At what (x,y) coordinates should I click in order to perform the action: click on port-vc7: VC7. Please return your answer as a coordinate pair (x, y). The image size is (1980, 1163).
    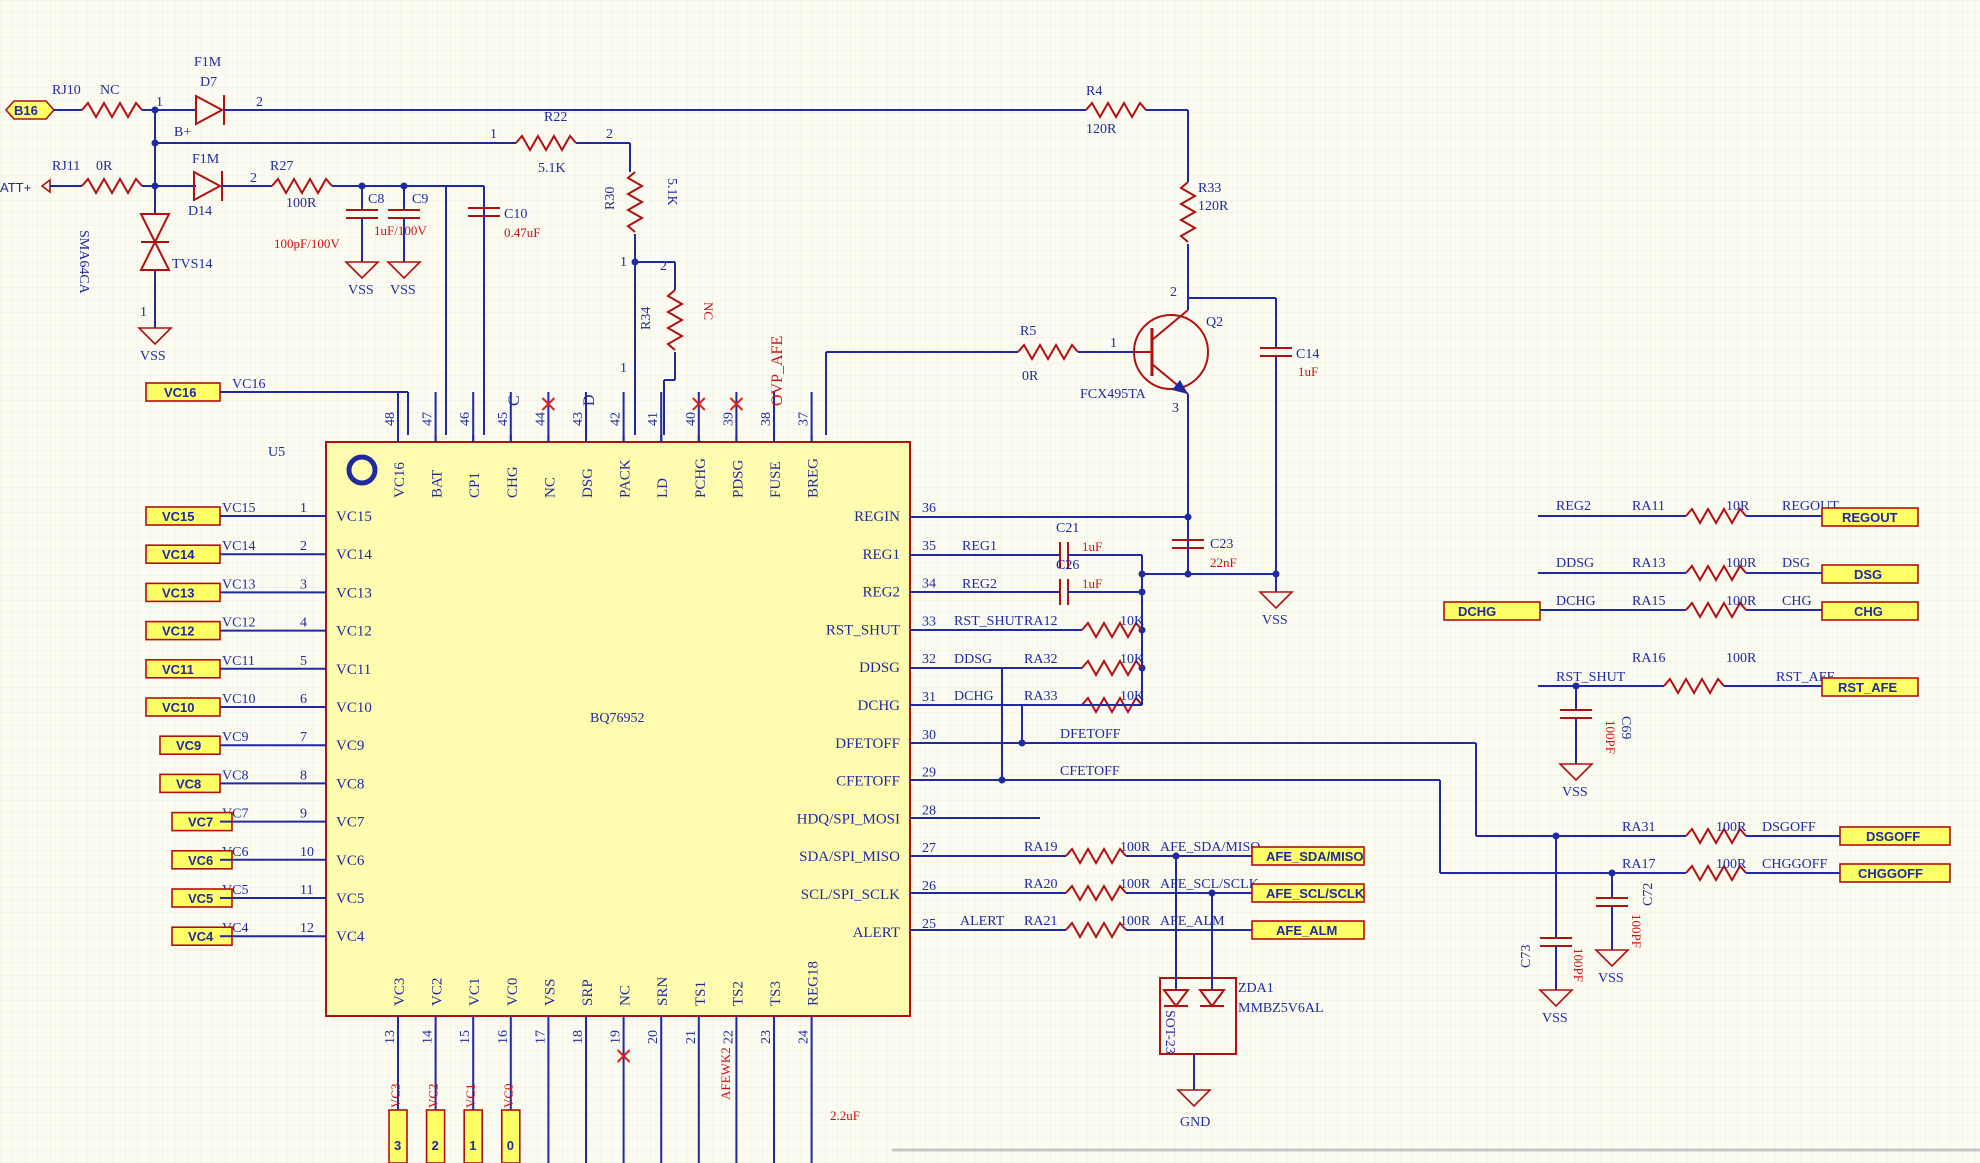
    Looking at the image, I should click on (202, 821).